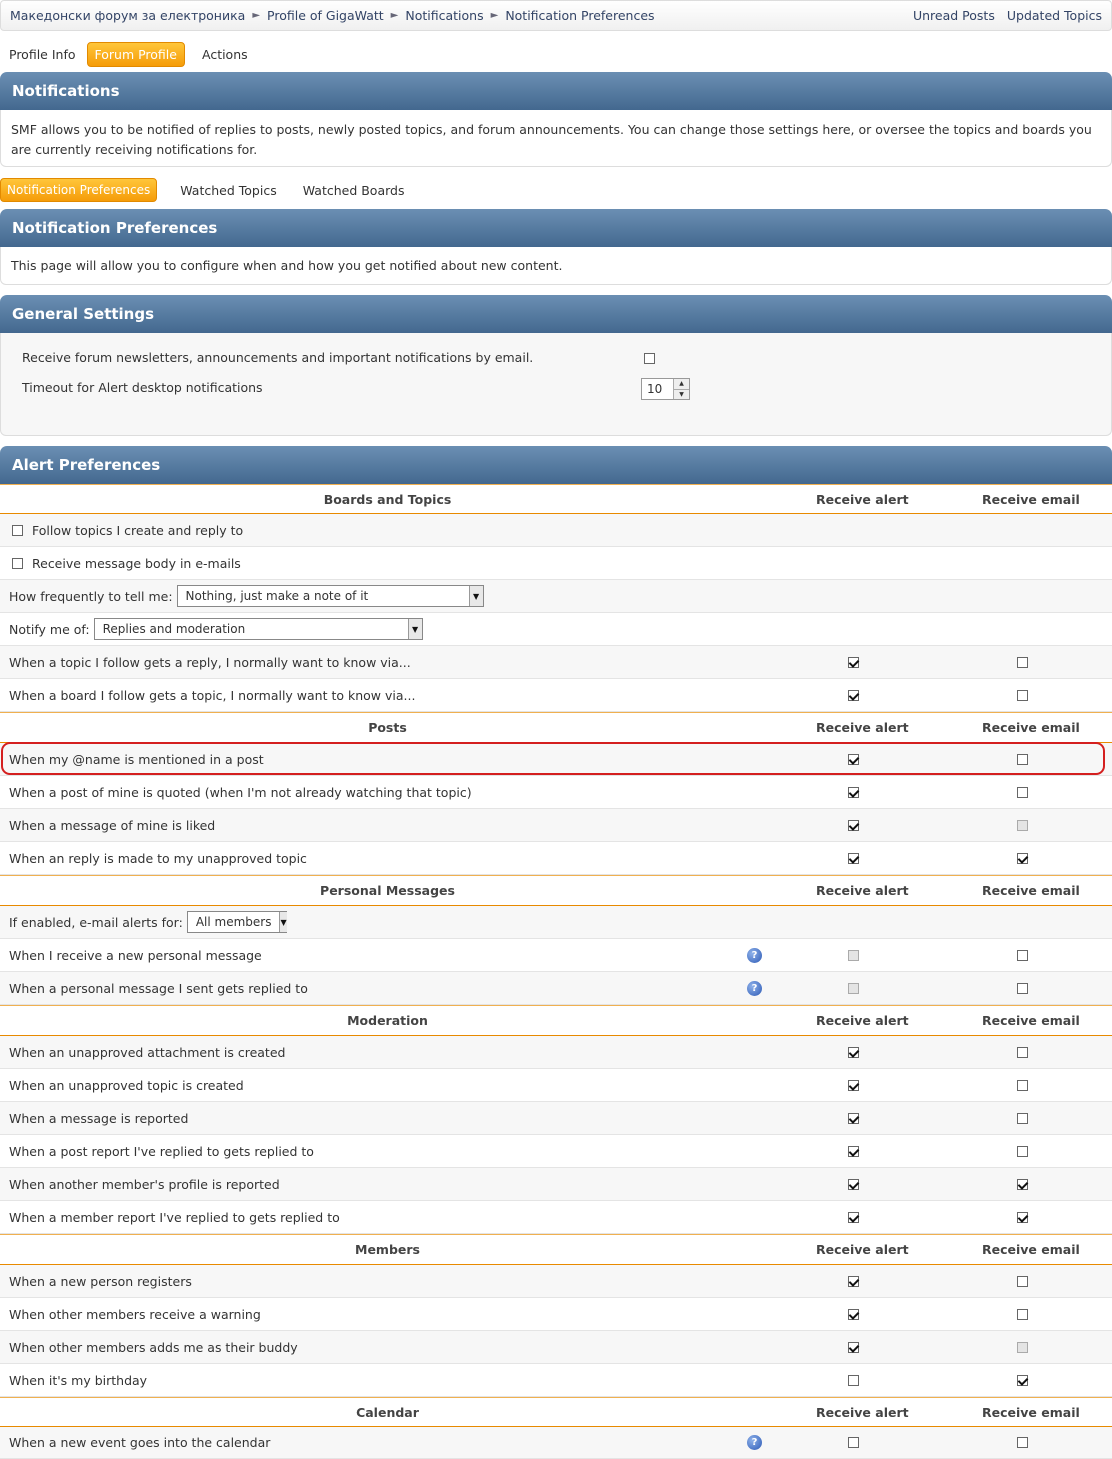 This screenshot has height=1459, width=1112. I want to click on notify-of-option: Notify me of: Replies and moderation ▼, so click(216, 629).